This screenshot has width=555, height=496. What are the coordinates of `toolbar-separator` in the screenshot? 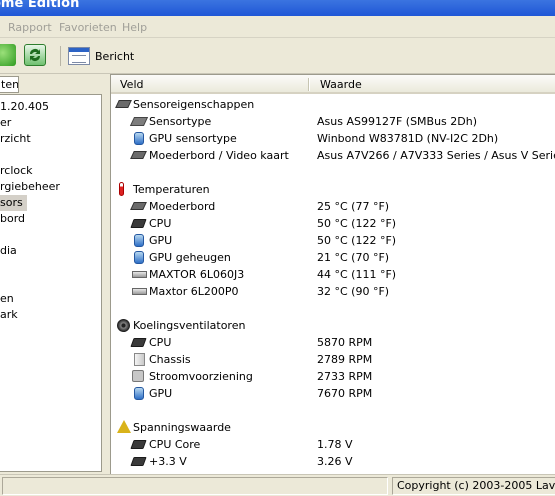 It's located at (60, 56).